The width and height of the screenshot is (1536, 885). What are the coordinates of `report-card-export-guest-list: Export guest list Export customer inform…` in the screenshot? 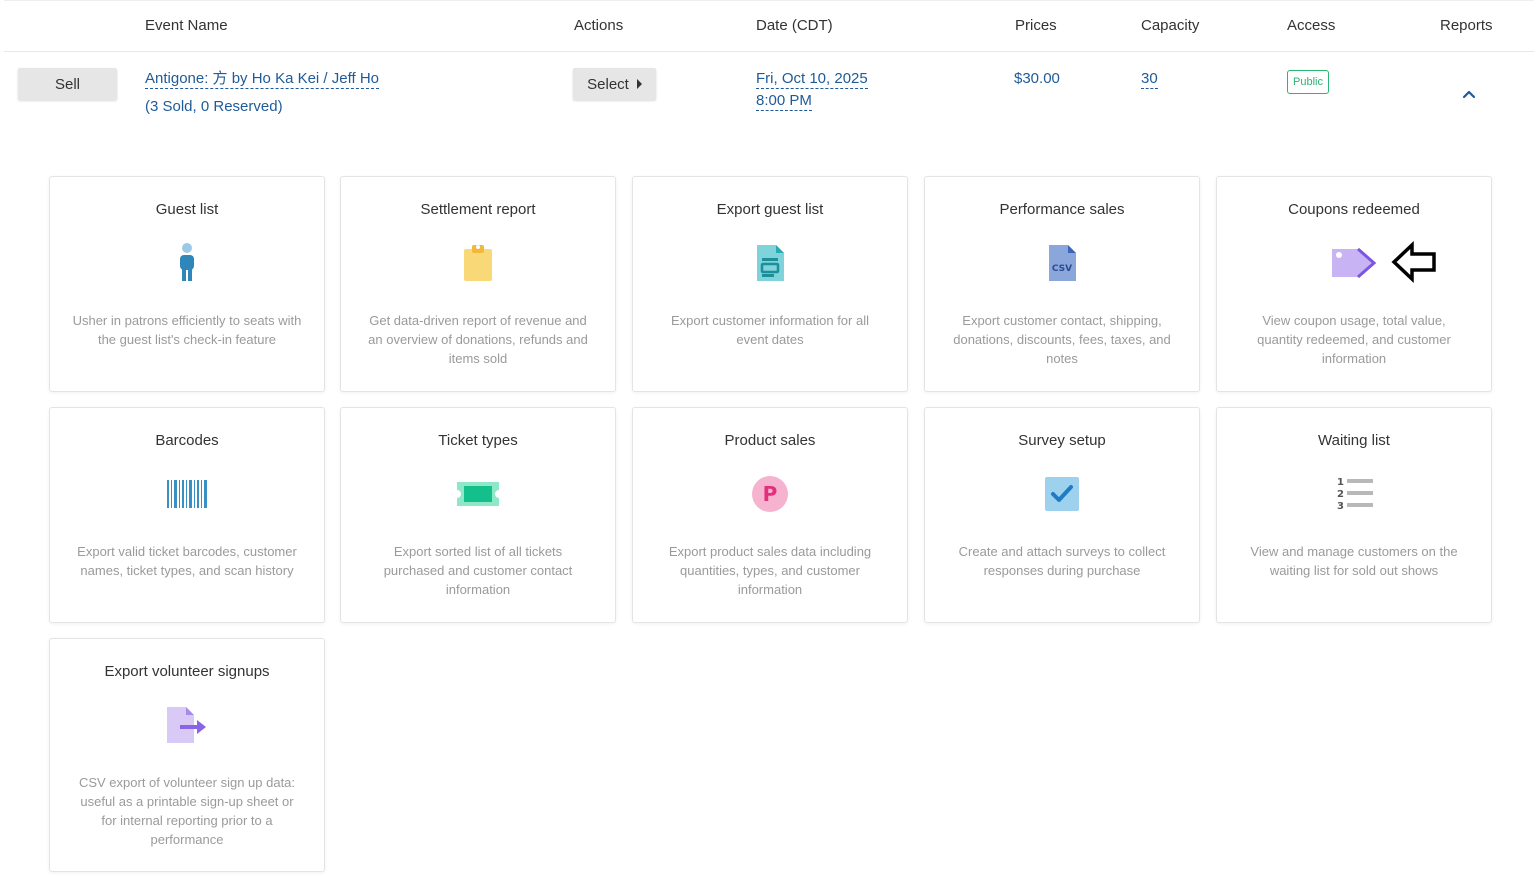 It's located at (770, 284).